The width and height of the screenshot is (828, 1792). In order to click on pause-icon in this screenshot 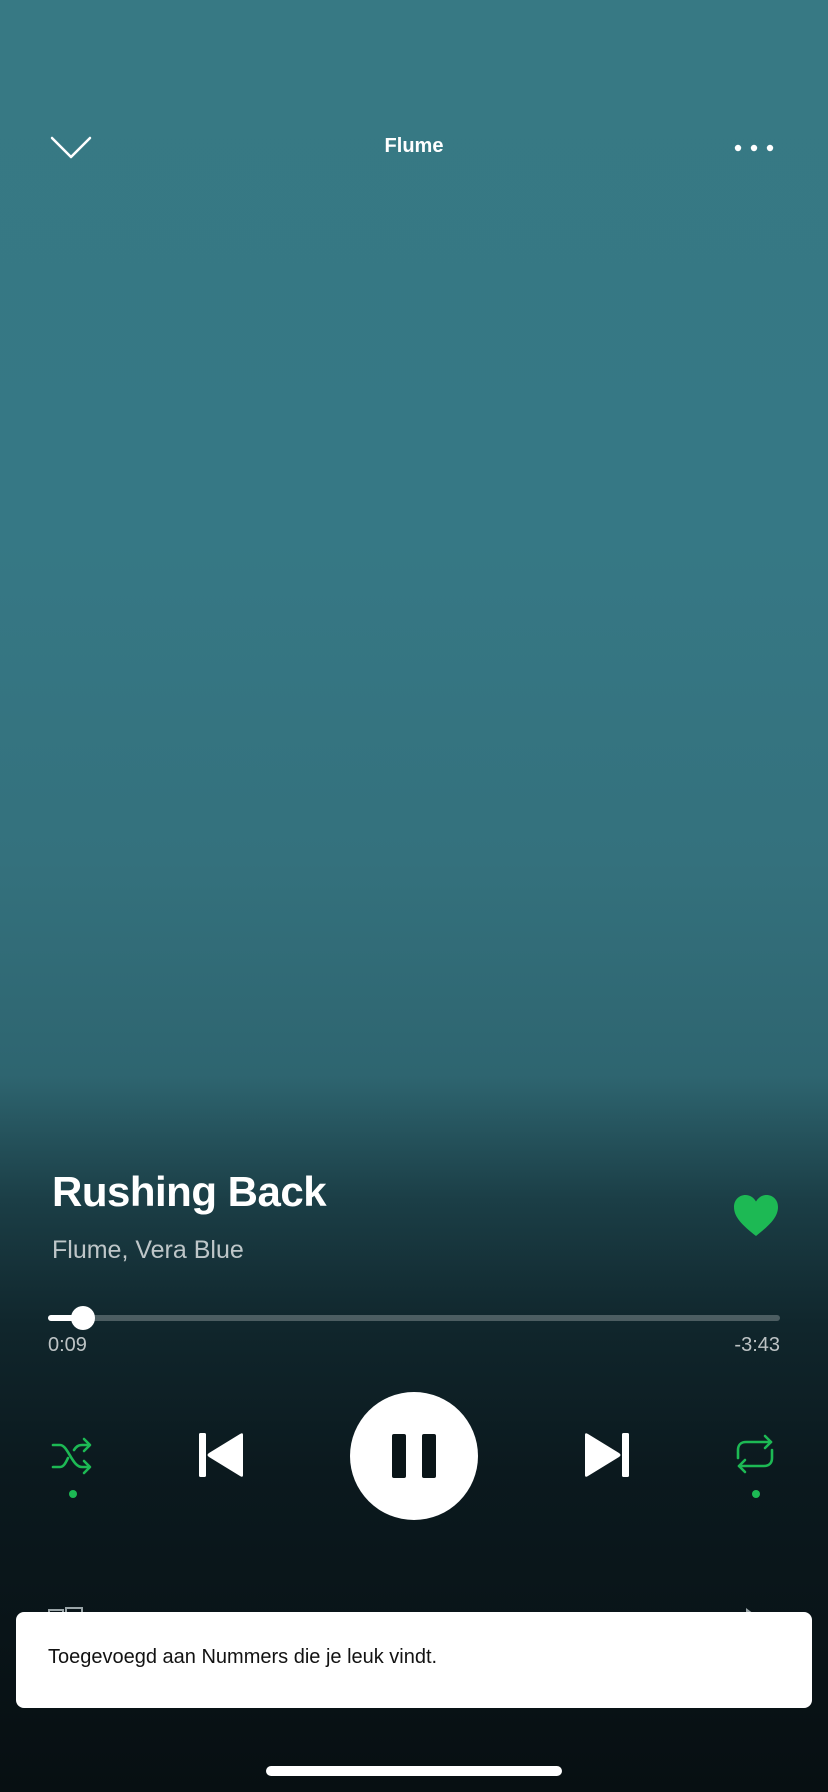, I will do `click(414, 1456)`.